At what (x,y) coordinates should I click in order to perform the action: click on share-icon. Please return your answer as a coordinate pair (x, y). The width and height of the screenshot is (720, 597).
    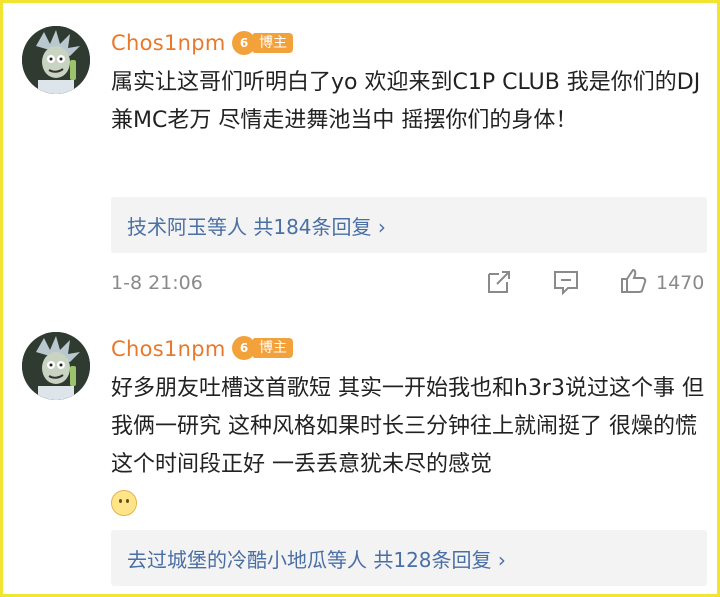
    Looking at the image, I should click on (499, 282).